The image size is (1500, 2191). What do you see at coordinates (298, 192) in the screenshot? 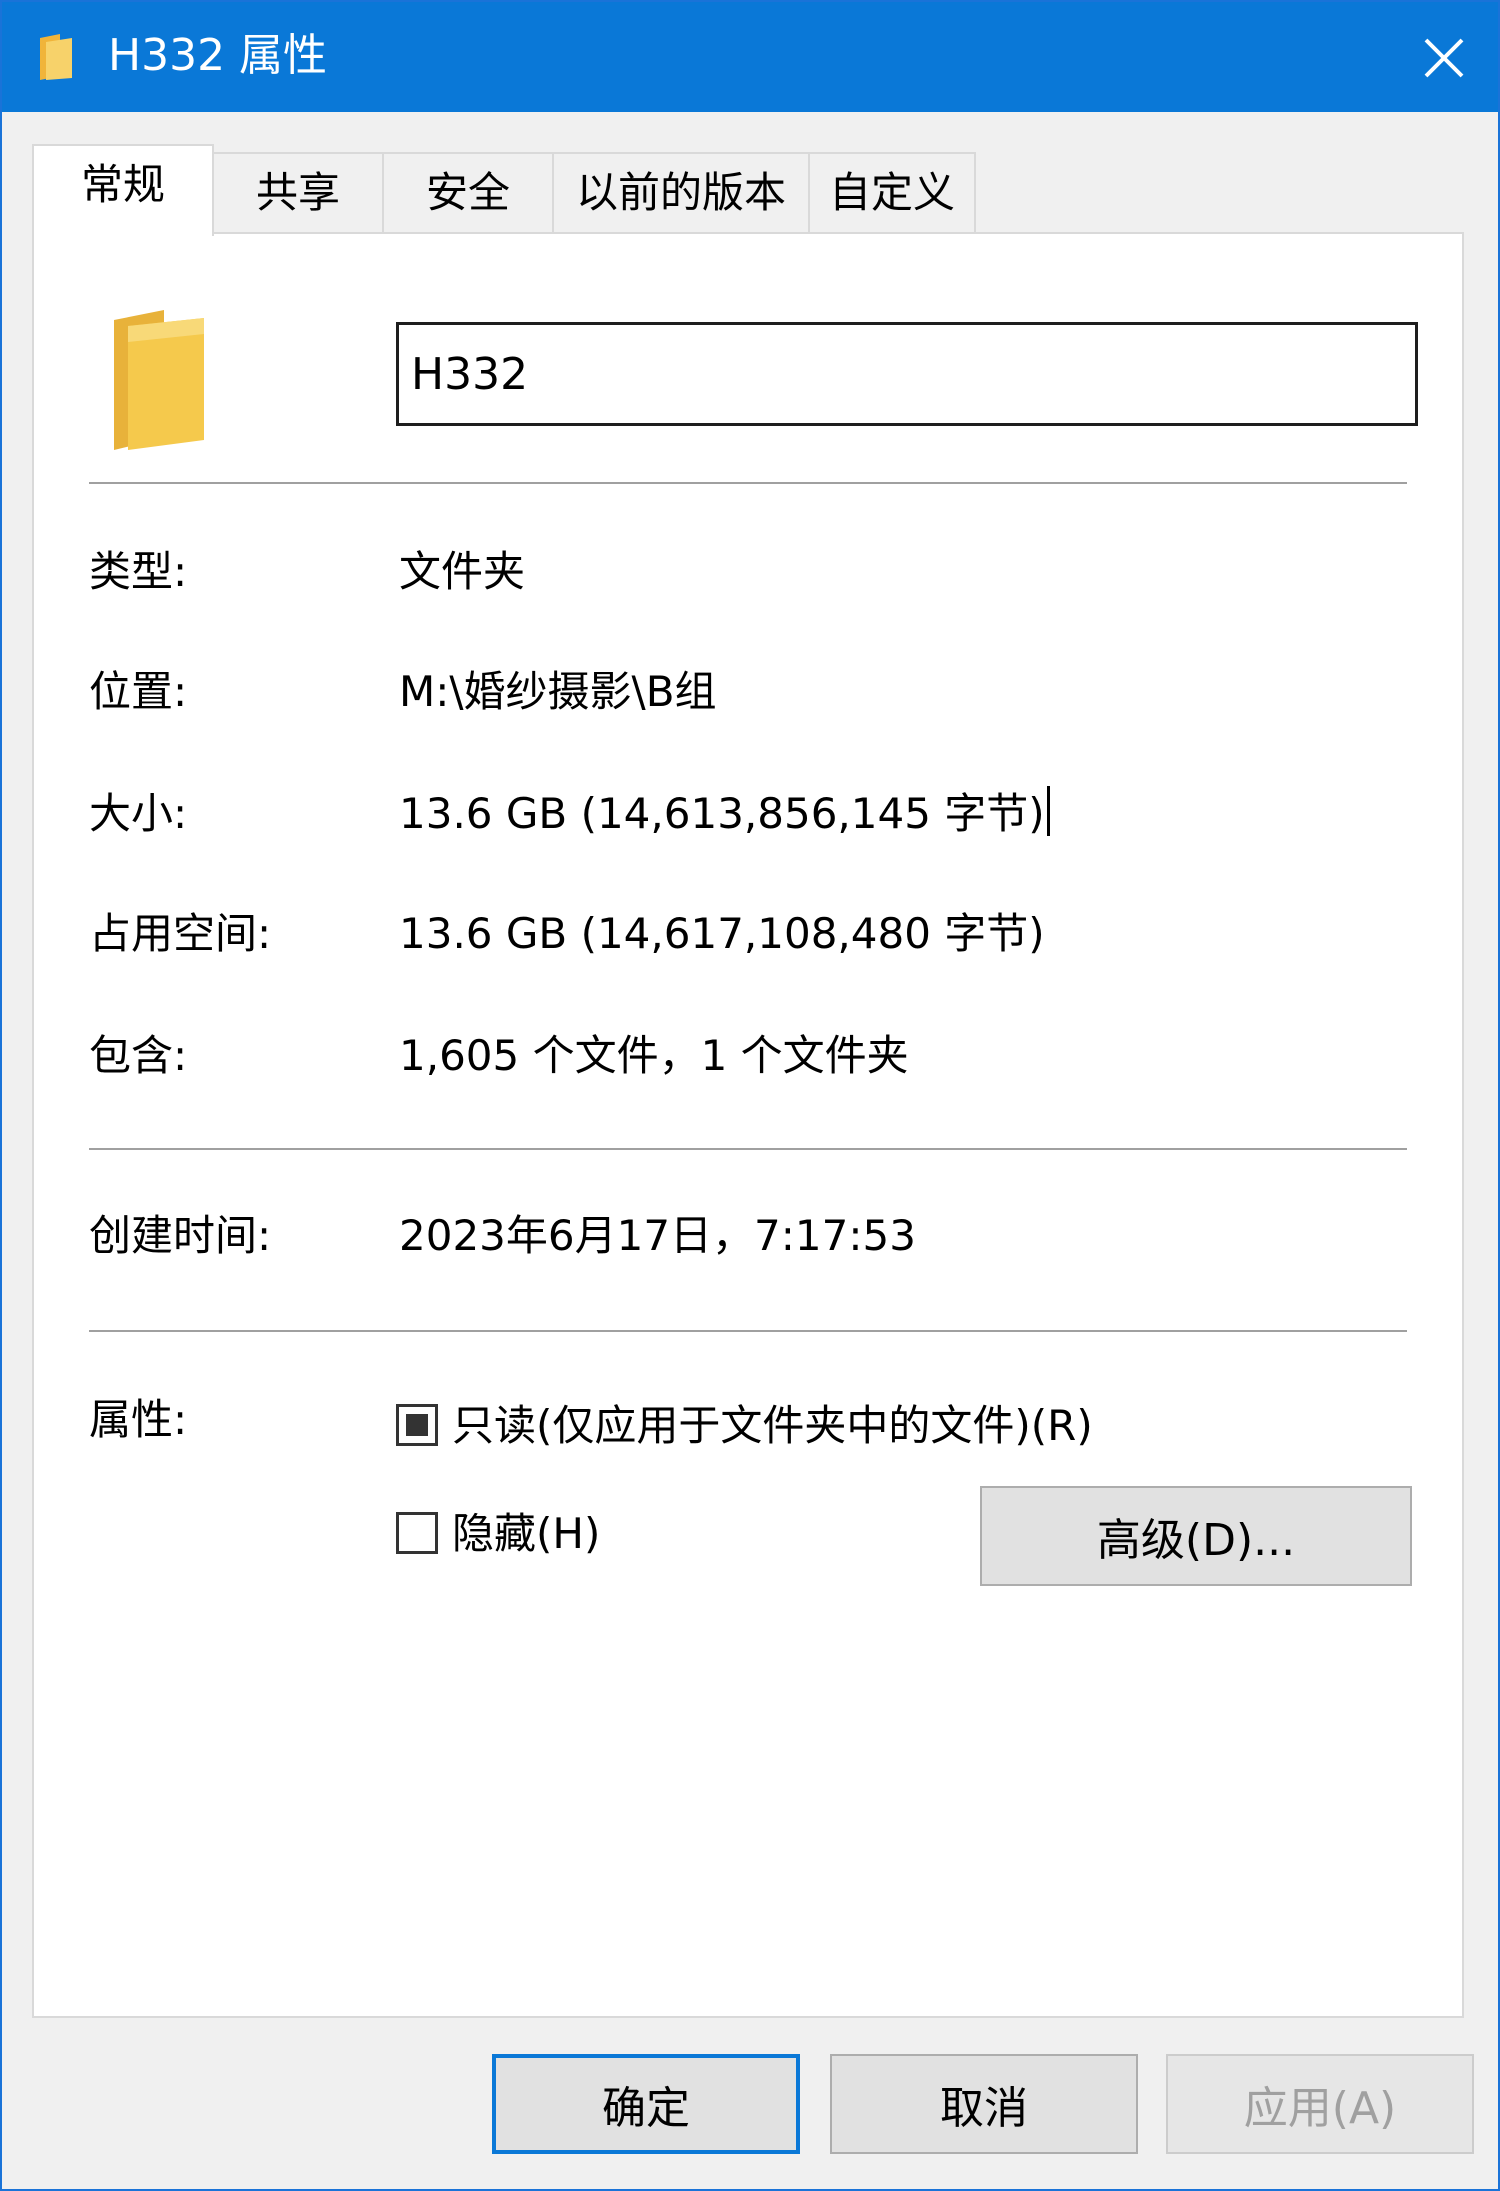
I see `tab-sharing: 共享` at bounding box center [298, 192].